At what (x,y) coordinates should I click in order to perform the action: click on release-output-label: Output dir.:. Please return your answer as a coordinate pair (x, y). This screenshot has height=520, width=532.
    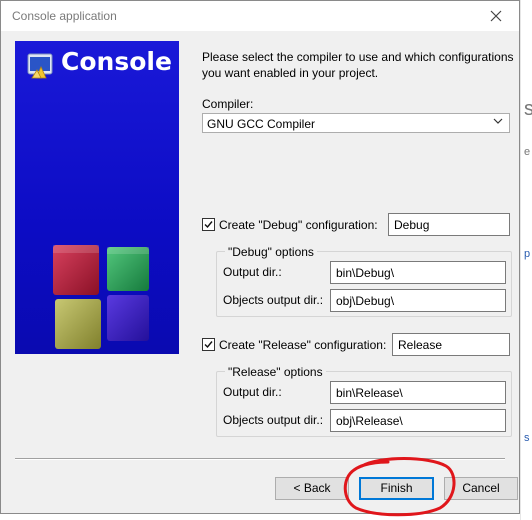
    Looking at the image, I should click on (252, 392).